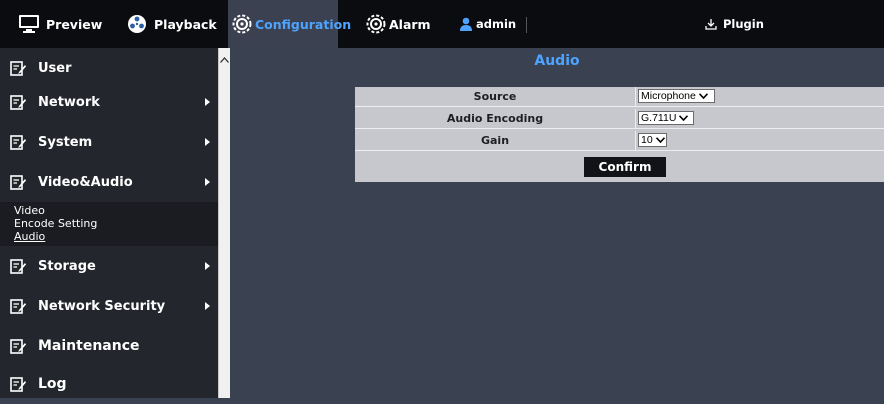  What do you see at coordinates (743, 24) in the screenshot?
I see `plugin-label: Plugin` at bounding box center [743, 24].